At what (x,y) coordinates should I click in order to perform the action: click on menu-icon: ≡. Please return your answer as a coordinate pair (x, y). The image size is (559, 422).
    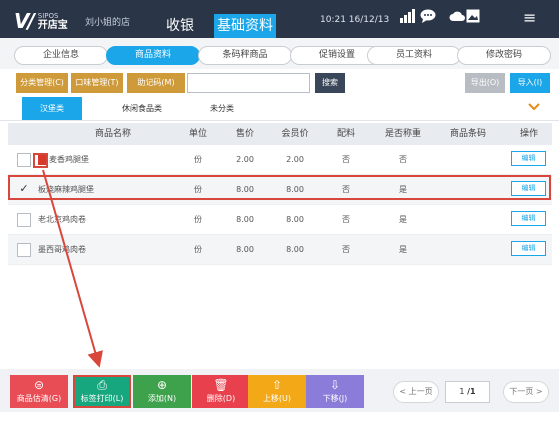
    Looking at the image, I should click on (529, 17).